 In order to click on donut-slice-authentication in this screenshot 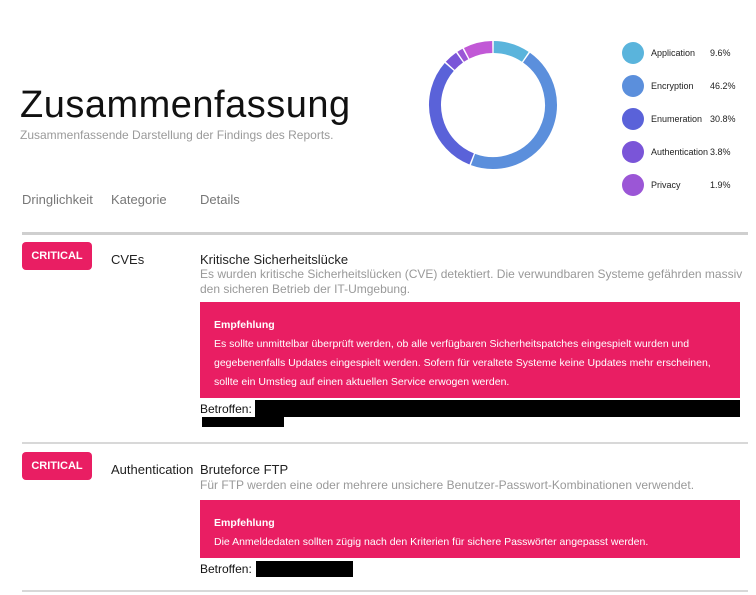, I will do `click(454, 61)`.